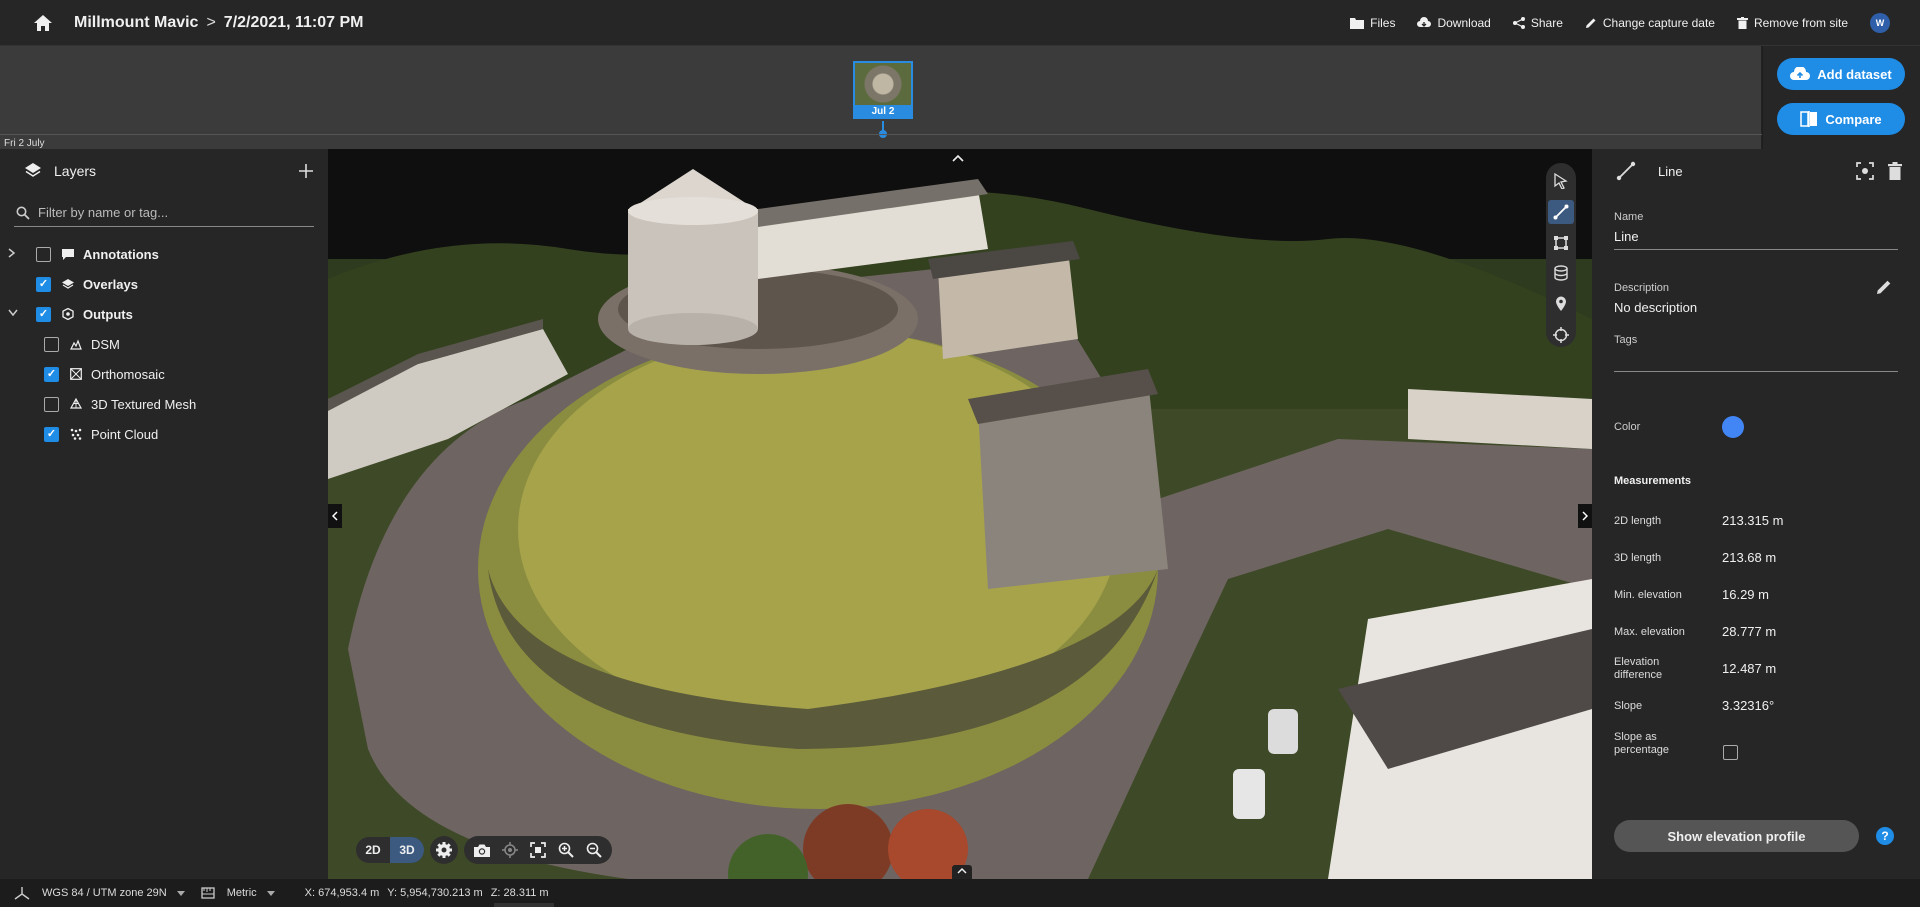 This screenshot has height=907, width=1920. Describe the element at coordinates (1561, 304) in the screenshot. I see `point-tool-button` at that location.